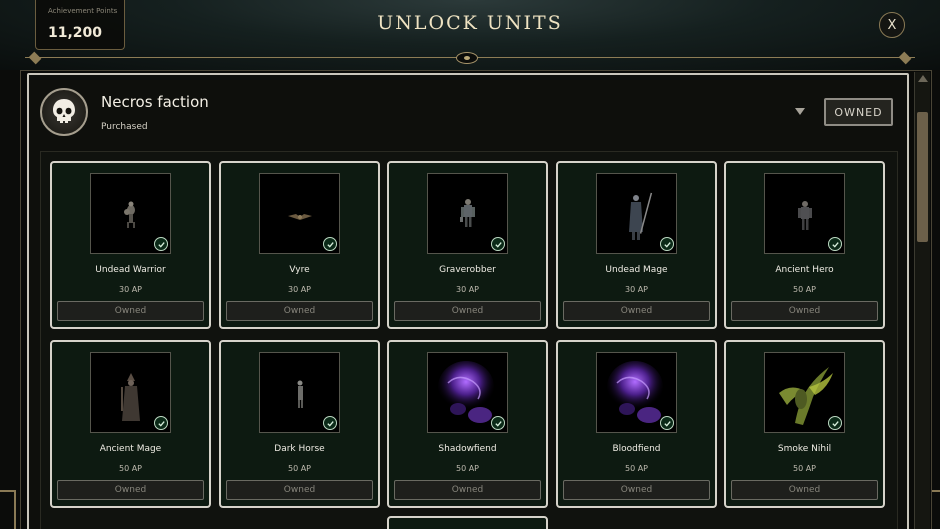 The image size is (940, 529). What do you see at coordinates (299, 449) in the screenshot?
I see `unit-name: Dark Horse` at bounding box center [299, 449].